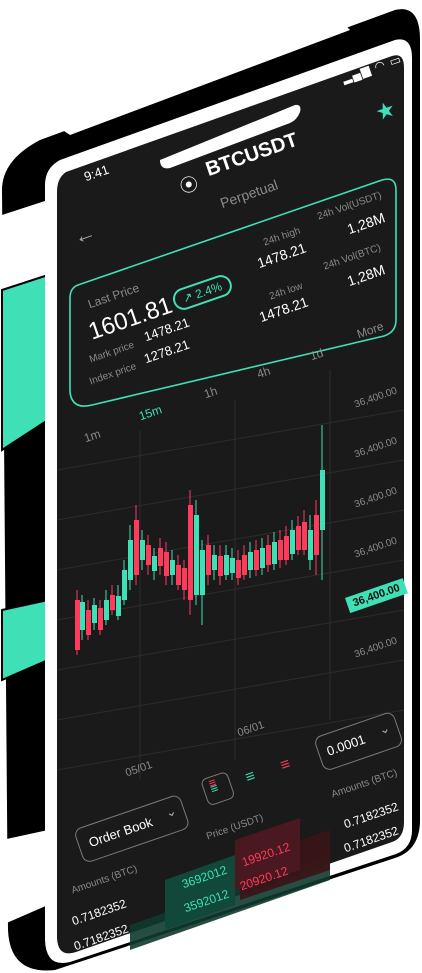  I want to click on order-book-dropdown: Order Book ⌄, so click(132, 829).